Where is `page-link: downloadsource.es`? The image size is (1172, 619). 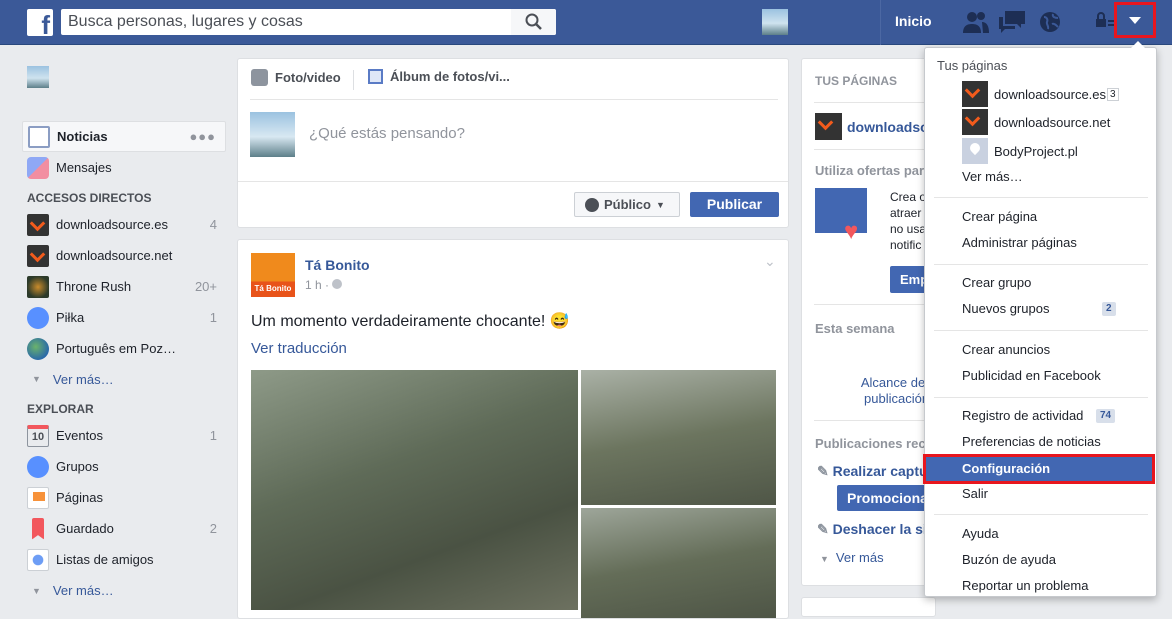 page-link: downloadsource.es is located at coordinates (891, 127).